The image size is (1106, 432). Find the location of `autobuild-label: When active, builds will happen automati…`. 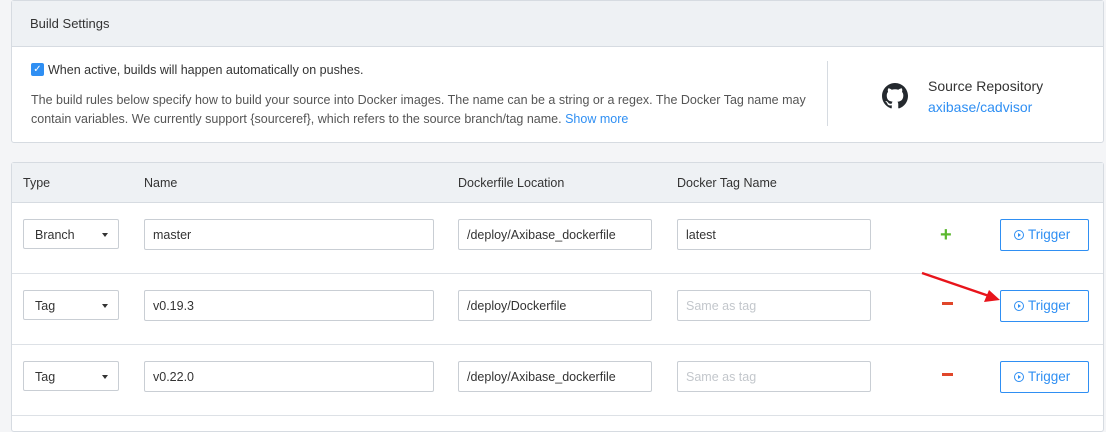

autobuild-label: When active, builds will happen automati… is located at coordinates (206, 70).